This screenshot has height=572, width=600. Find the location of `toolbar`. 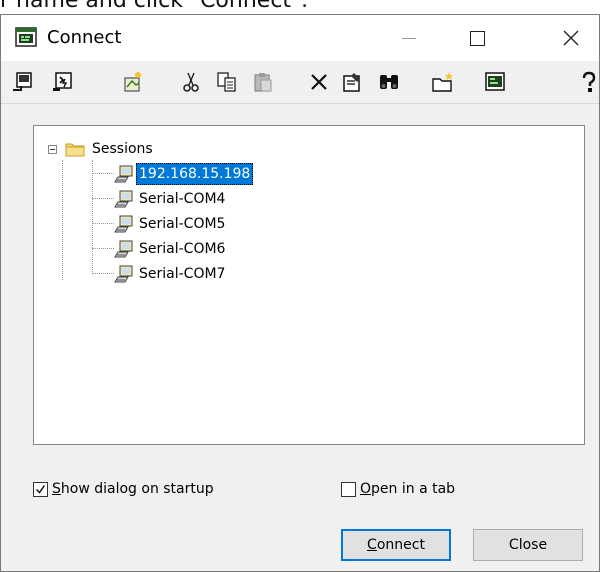

toolbar is located at coordinates (300, 82).